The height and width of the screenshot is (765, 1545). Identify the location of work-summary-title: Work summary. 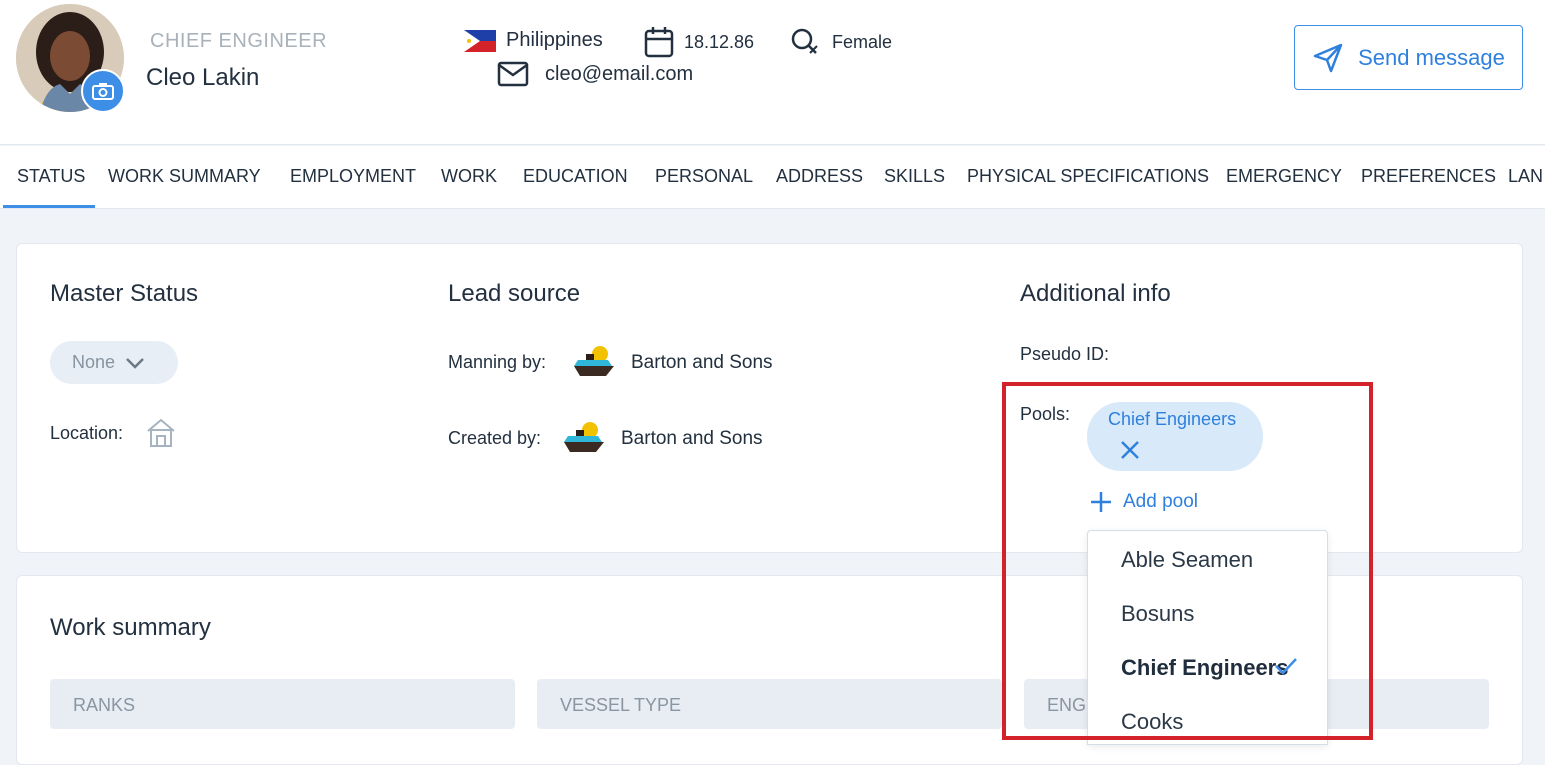
(130, 627).